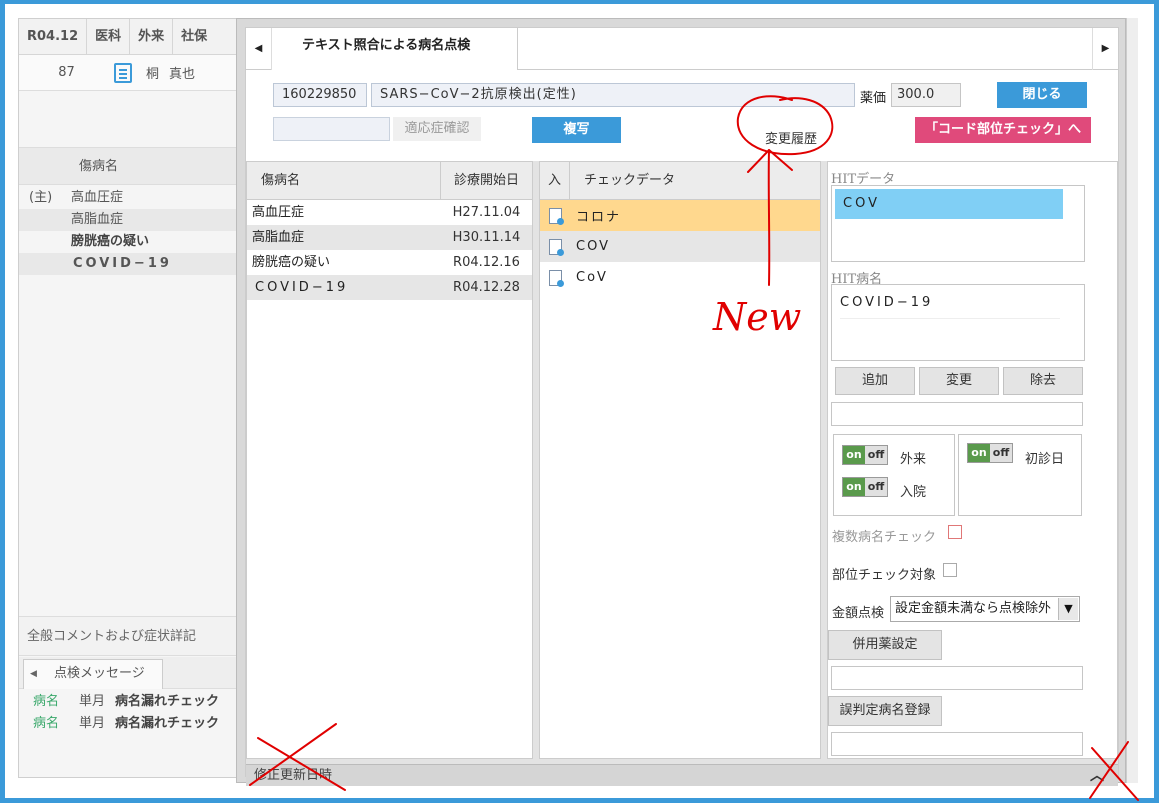  I want to click on list-item: 高脂血症, so click(132, 220).